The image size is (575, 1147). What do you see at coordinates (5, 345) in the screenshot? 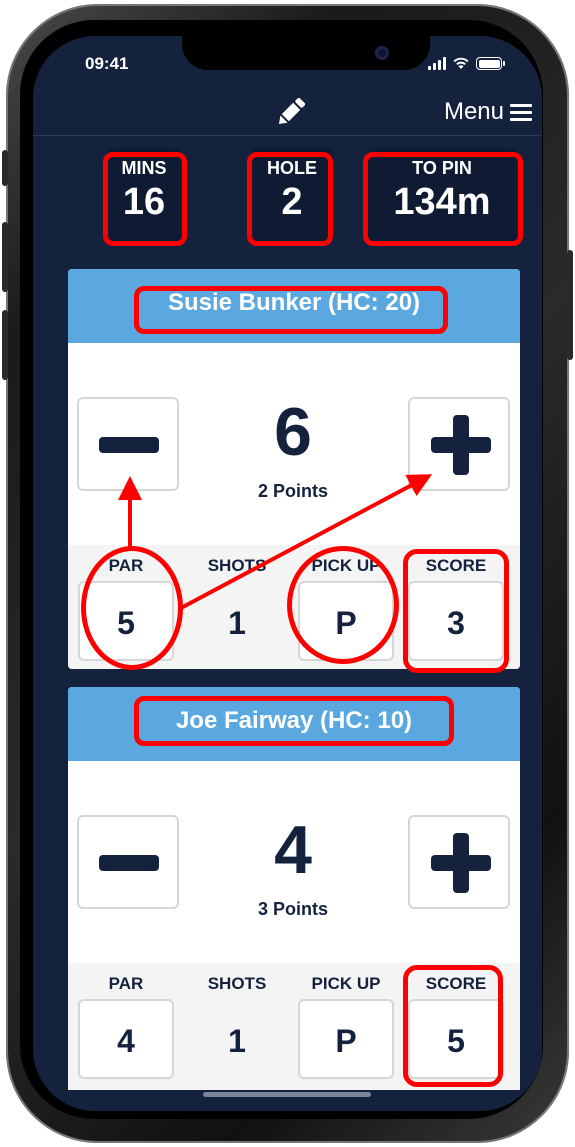
I see `volume-down-button` at bounding box center [5, 345].